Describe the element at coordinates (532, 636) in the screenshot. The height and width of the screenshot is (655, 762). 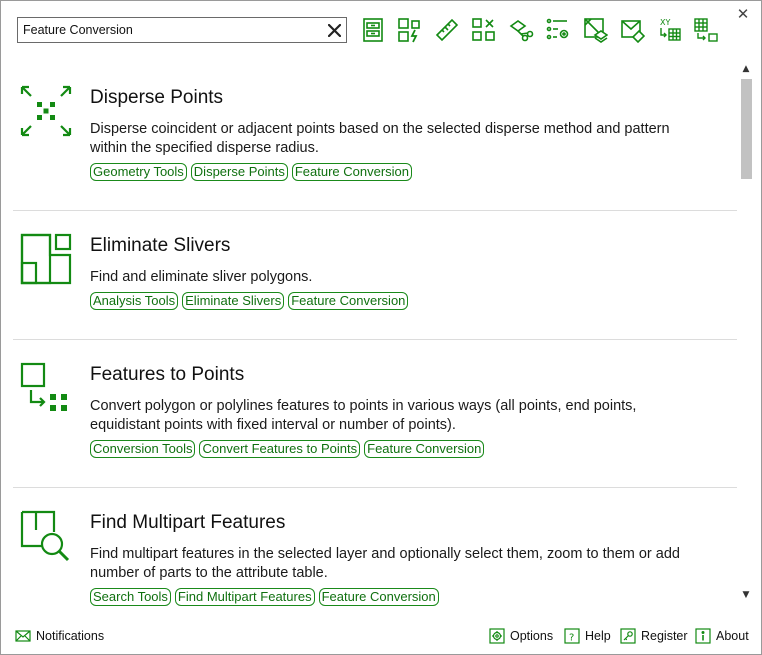
I see `options-label: Options` at that location.